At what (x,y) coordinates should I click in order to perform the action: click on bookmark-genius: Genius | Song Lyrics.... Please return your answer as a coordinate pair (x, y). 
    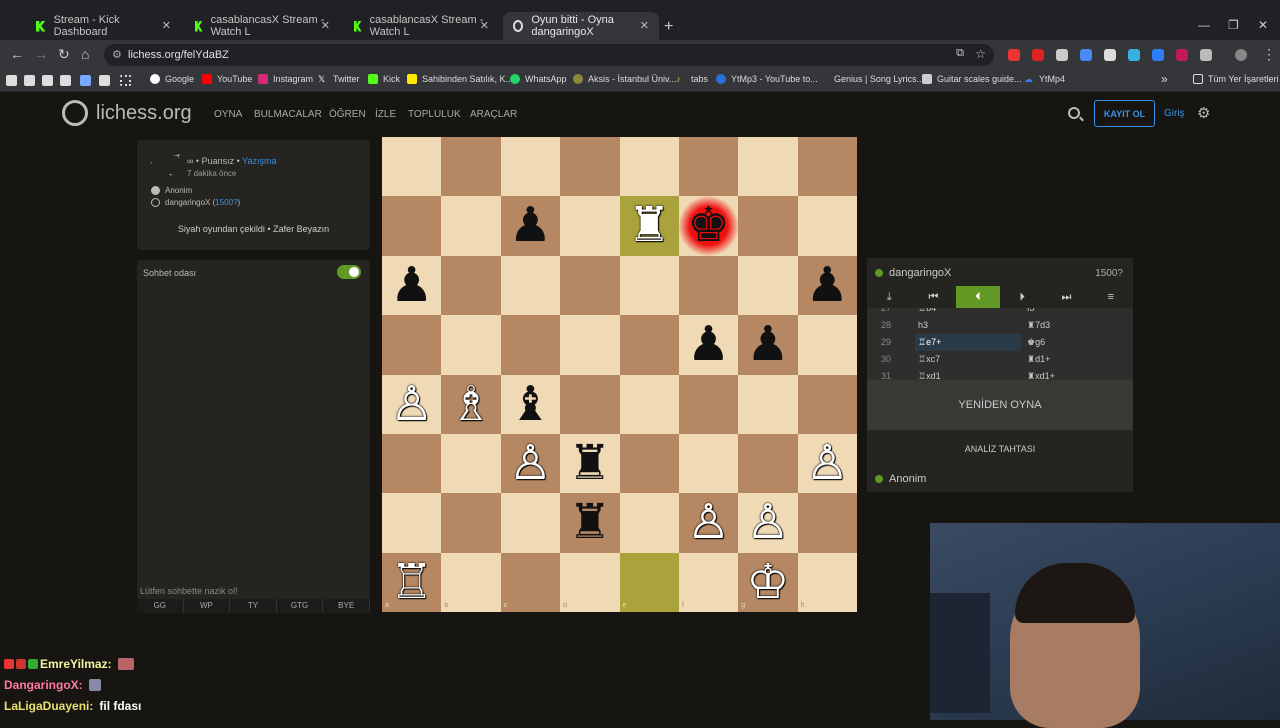
    Looking at the image, I should click on (879, 79).